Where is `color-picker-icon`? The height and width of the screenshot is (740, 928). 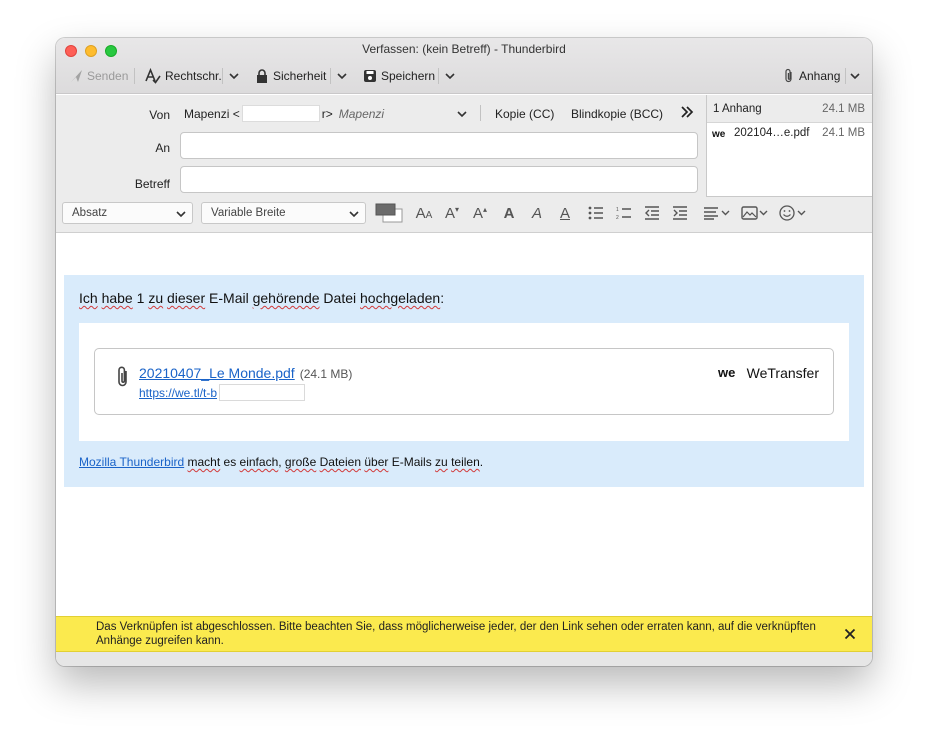
color-picker-icon is located at coordinates (389, 213).